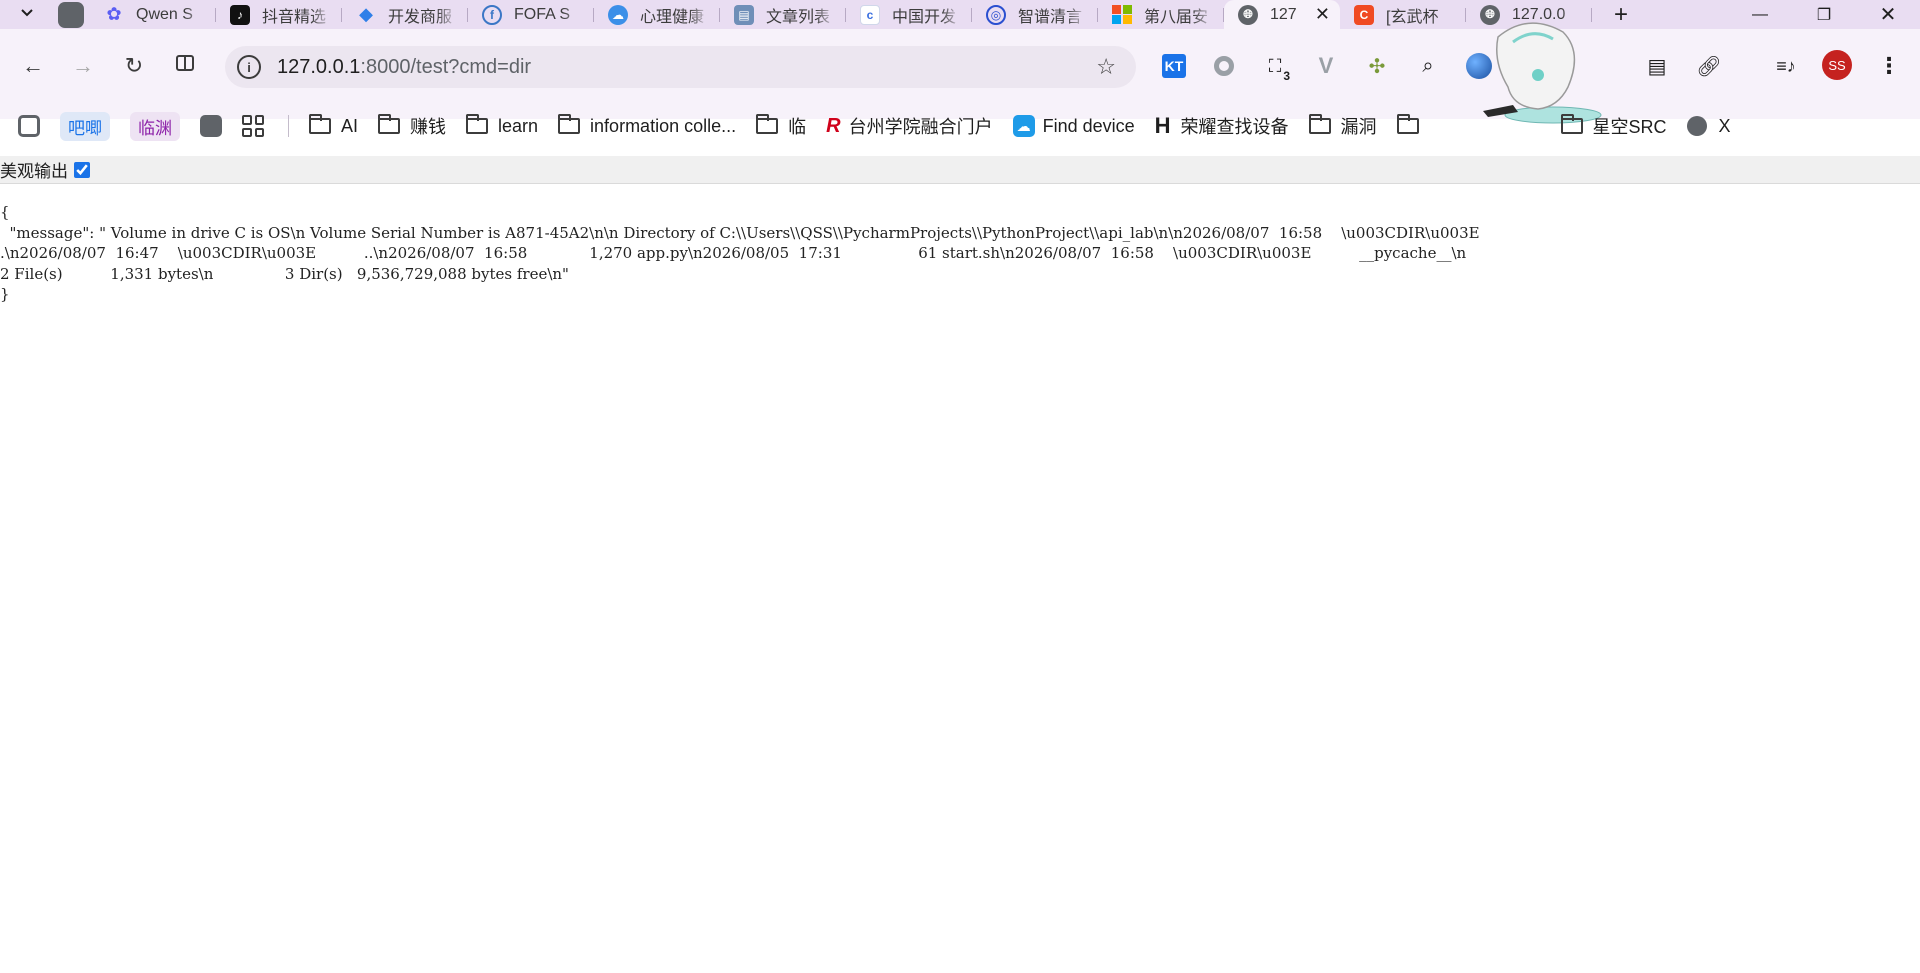 The image size is (1920, 973). Describe the element at coordinates (1286, 76) in the screenshot. I see `extension-badge: 3` at that location.